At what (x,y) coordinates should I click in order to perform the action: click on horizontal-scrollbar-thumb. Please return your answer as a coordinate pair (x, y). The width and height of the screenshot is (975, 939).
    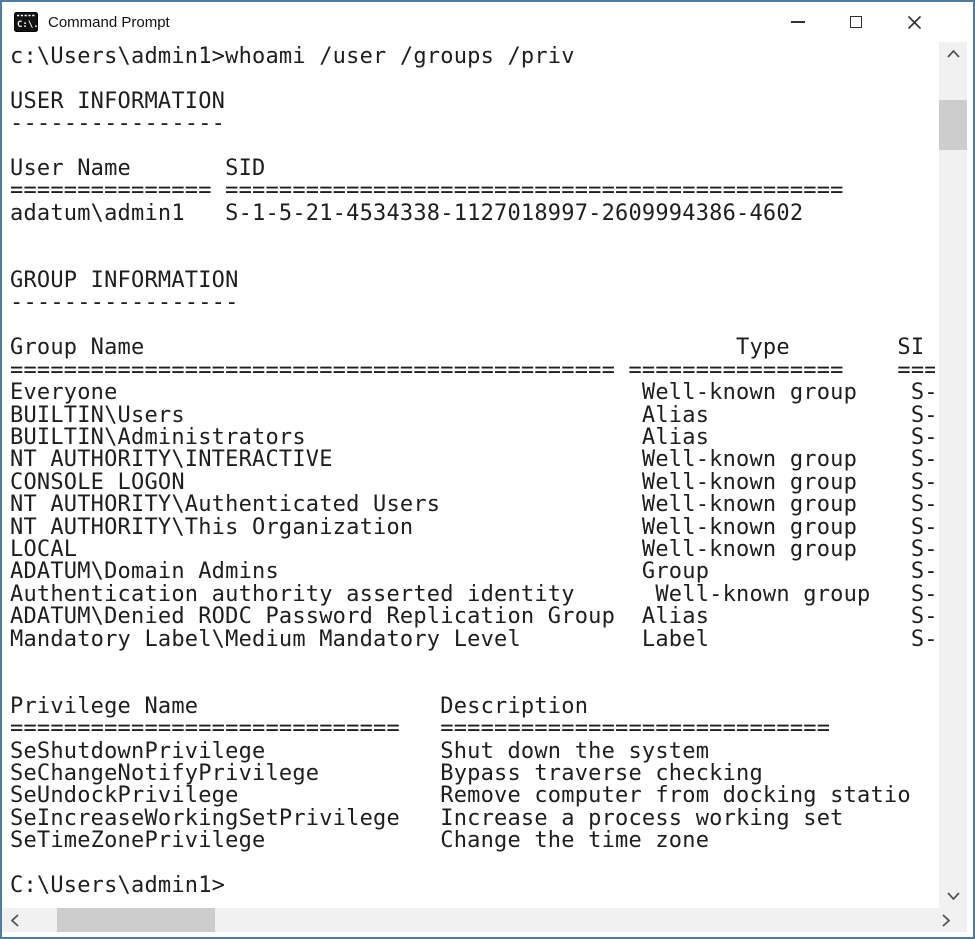
    Looking at the image, I should click on (136, 920).